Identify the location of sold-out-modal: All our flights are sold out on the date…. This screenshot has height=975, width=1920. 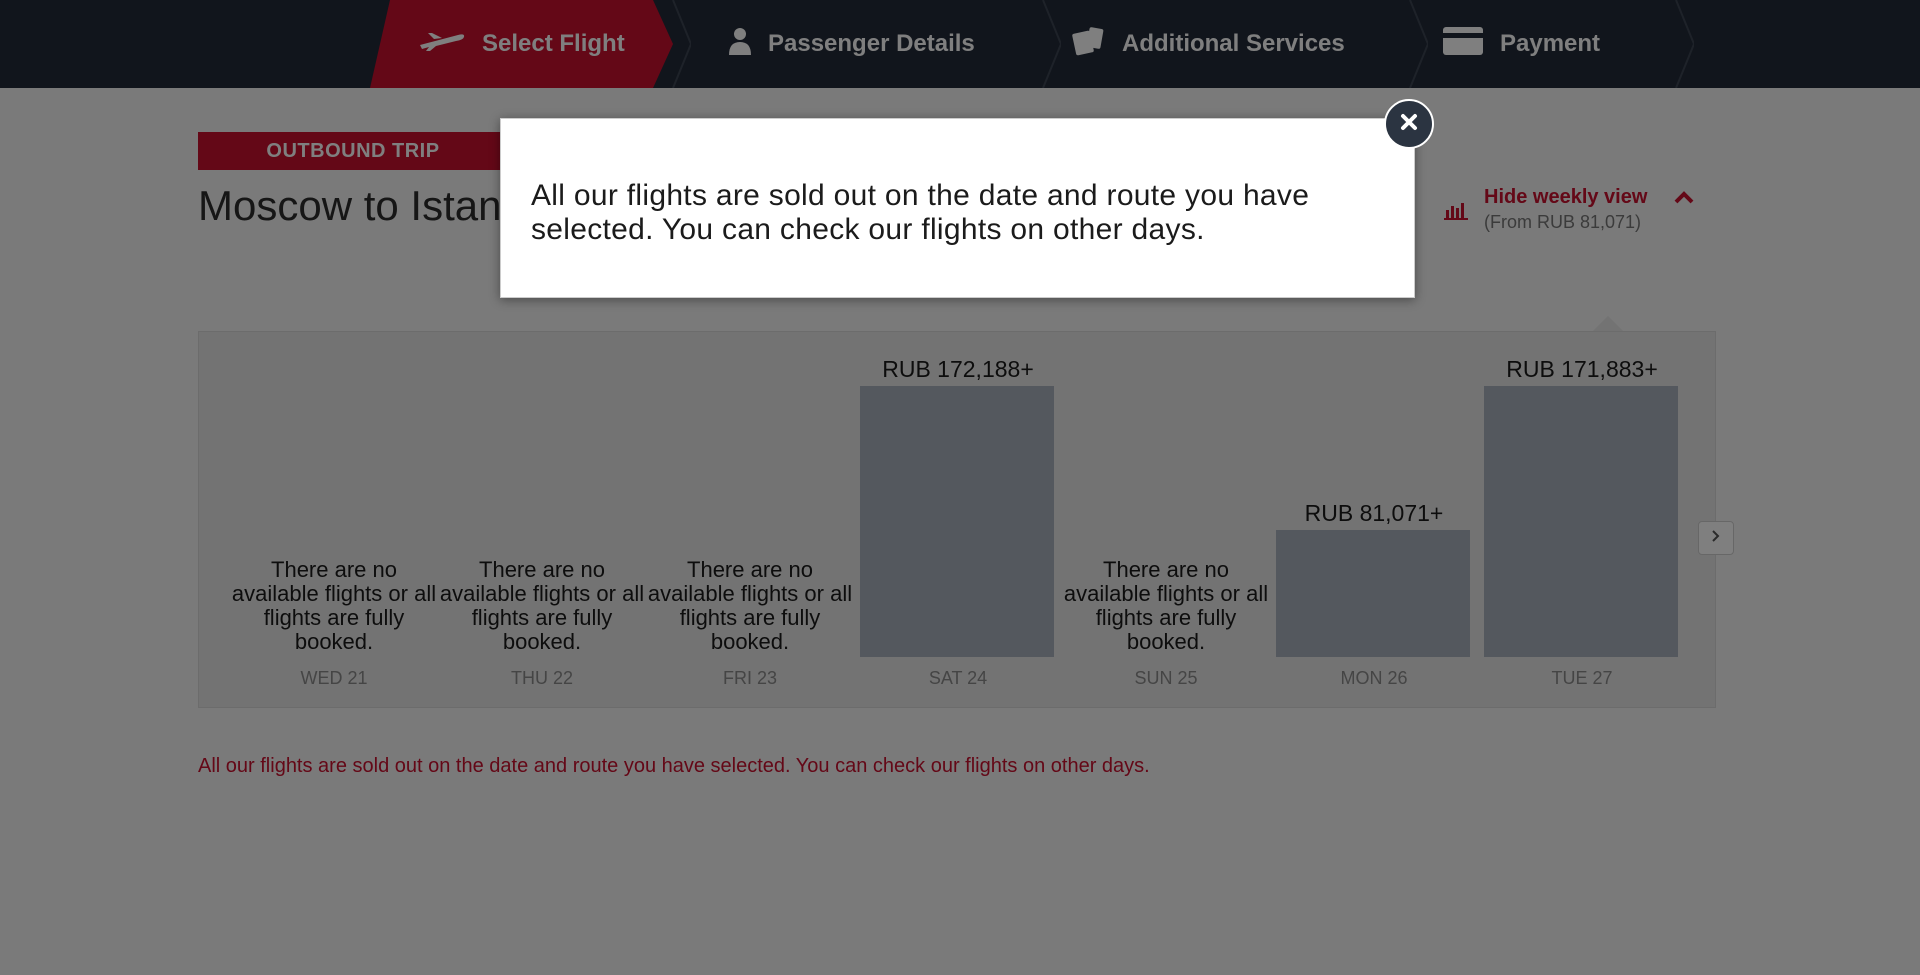
(957, 208).